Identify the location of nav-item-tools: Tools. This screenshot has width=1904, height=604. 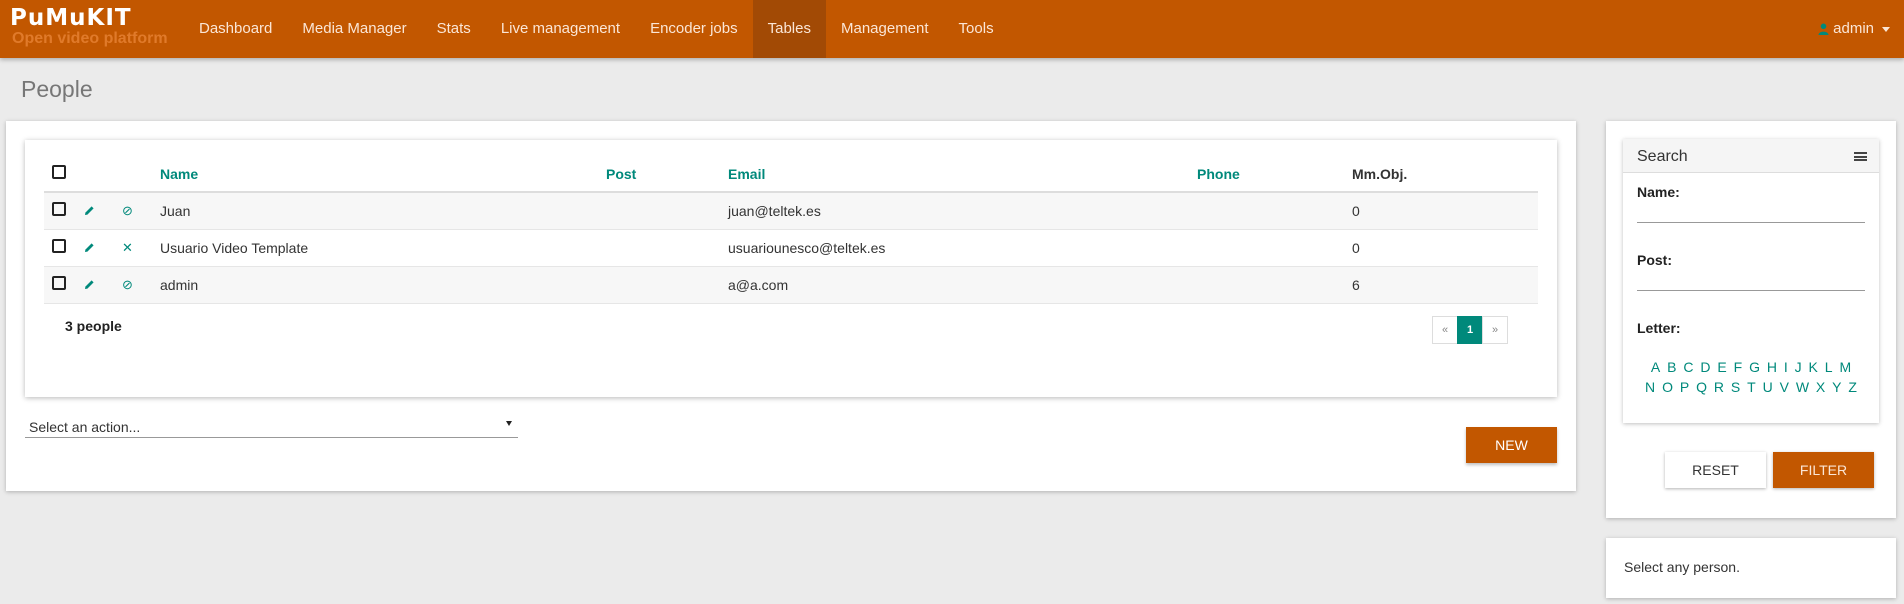
(976, 29).